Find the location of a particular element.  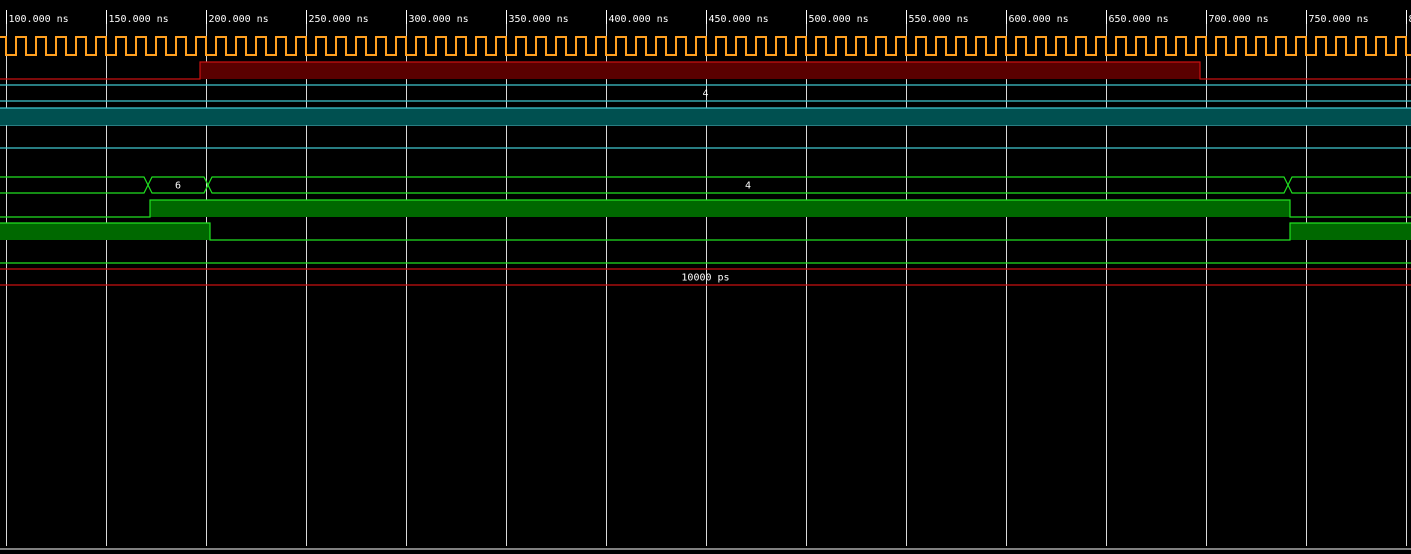

ruler-label: 450.000 ns is located at coordinates (739, 19).